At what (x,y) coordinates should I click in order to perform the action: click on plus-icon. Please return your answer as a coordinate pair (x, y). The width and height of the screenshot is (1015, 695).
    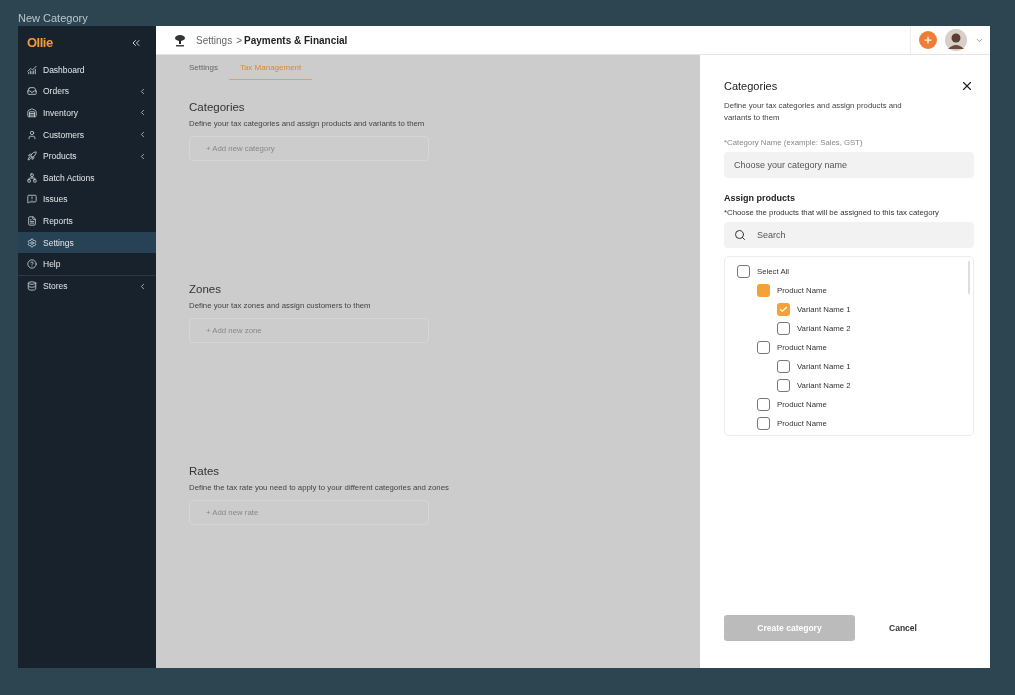
    Looking at the image, I should click on (928, 40).